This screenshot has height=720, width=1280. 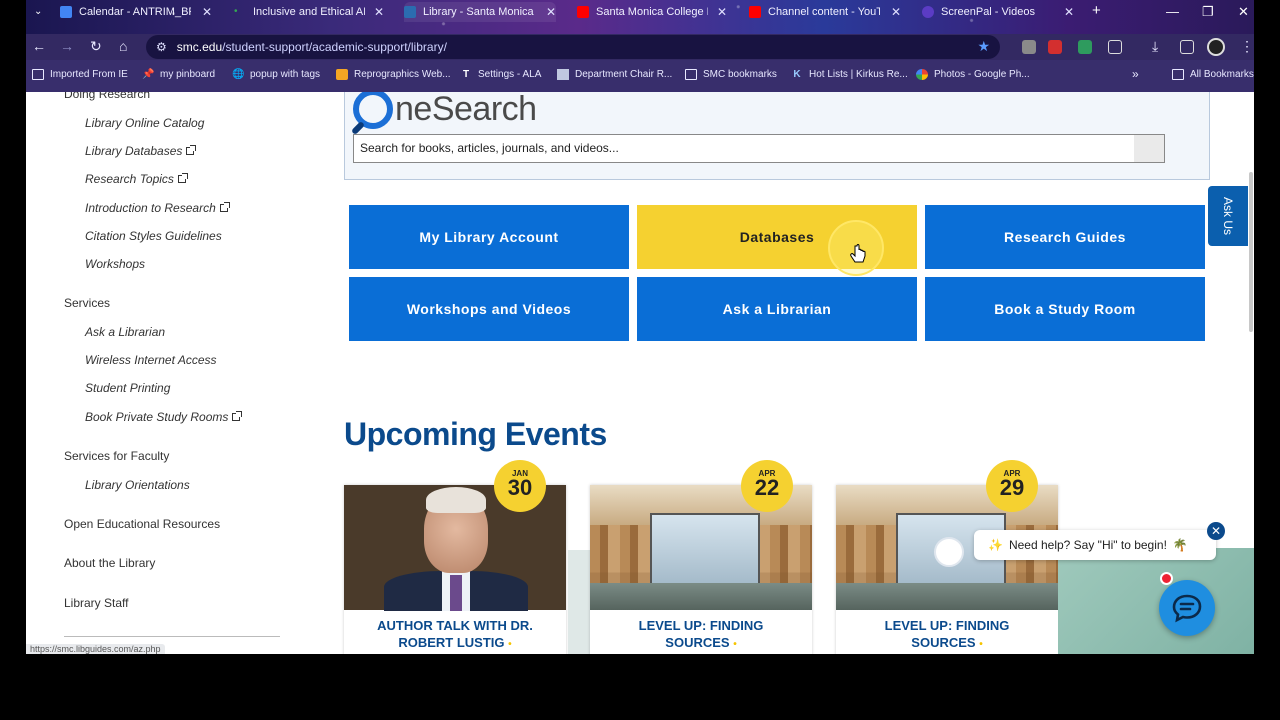 I want to click on bookmark-popup-tags: 🌐 popup with tags, so click(x=276, y=74).